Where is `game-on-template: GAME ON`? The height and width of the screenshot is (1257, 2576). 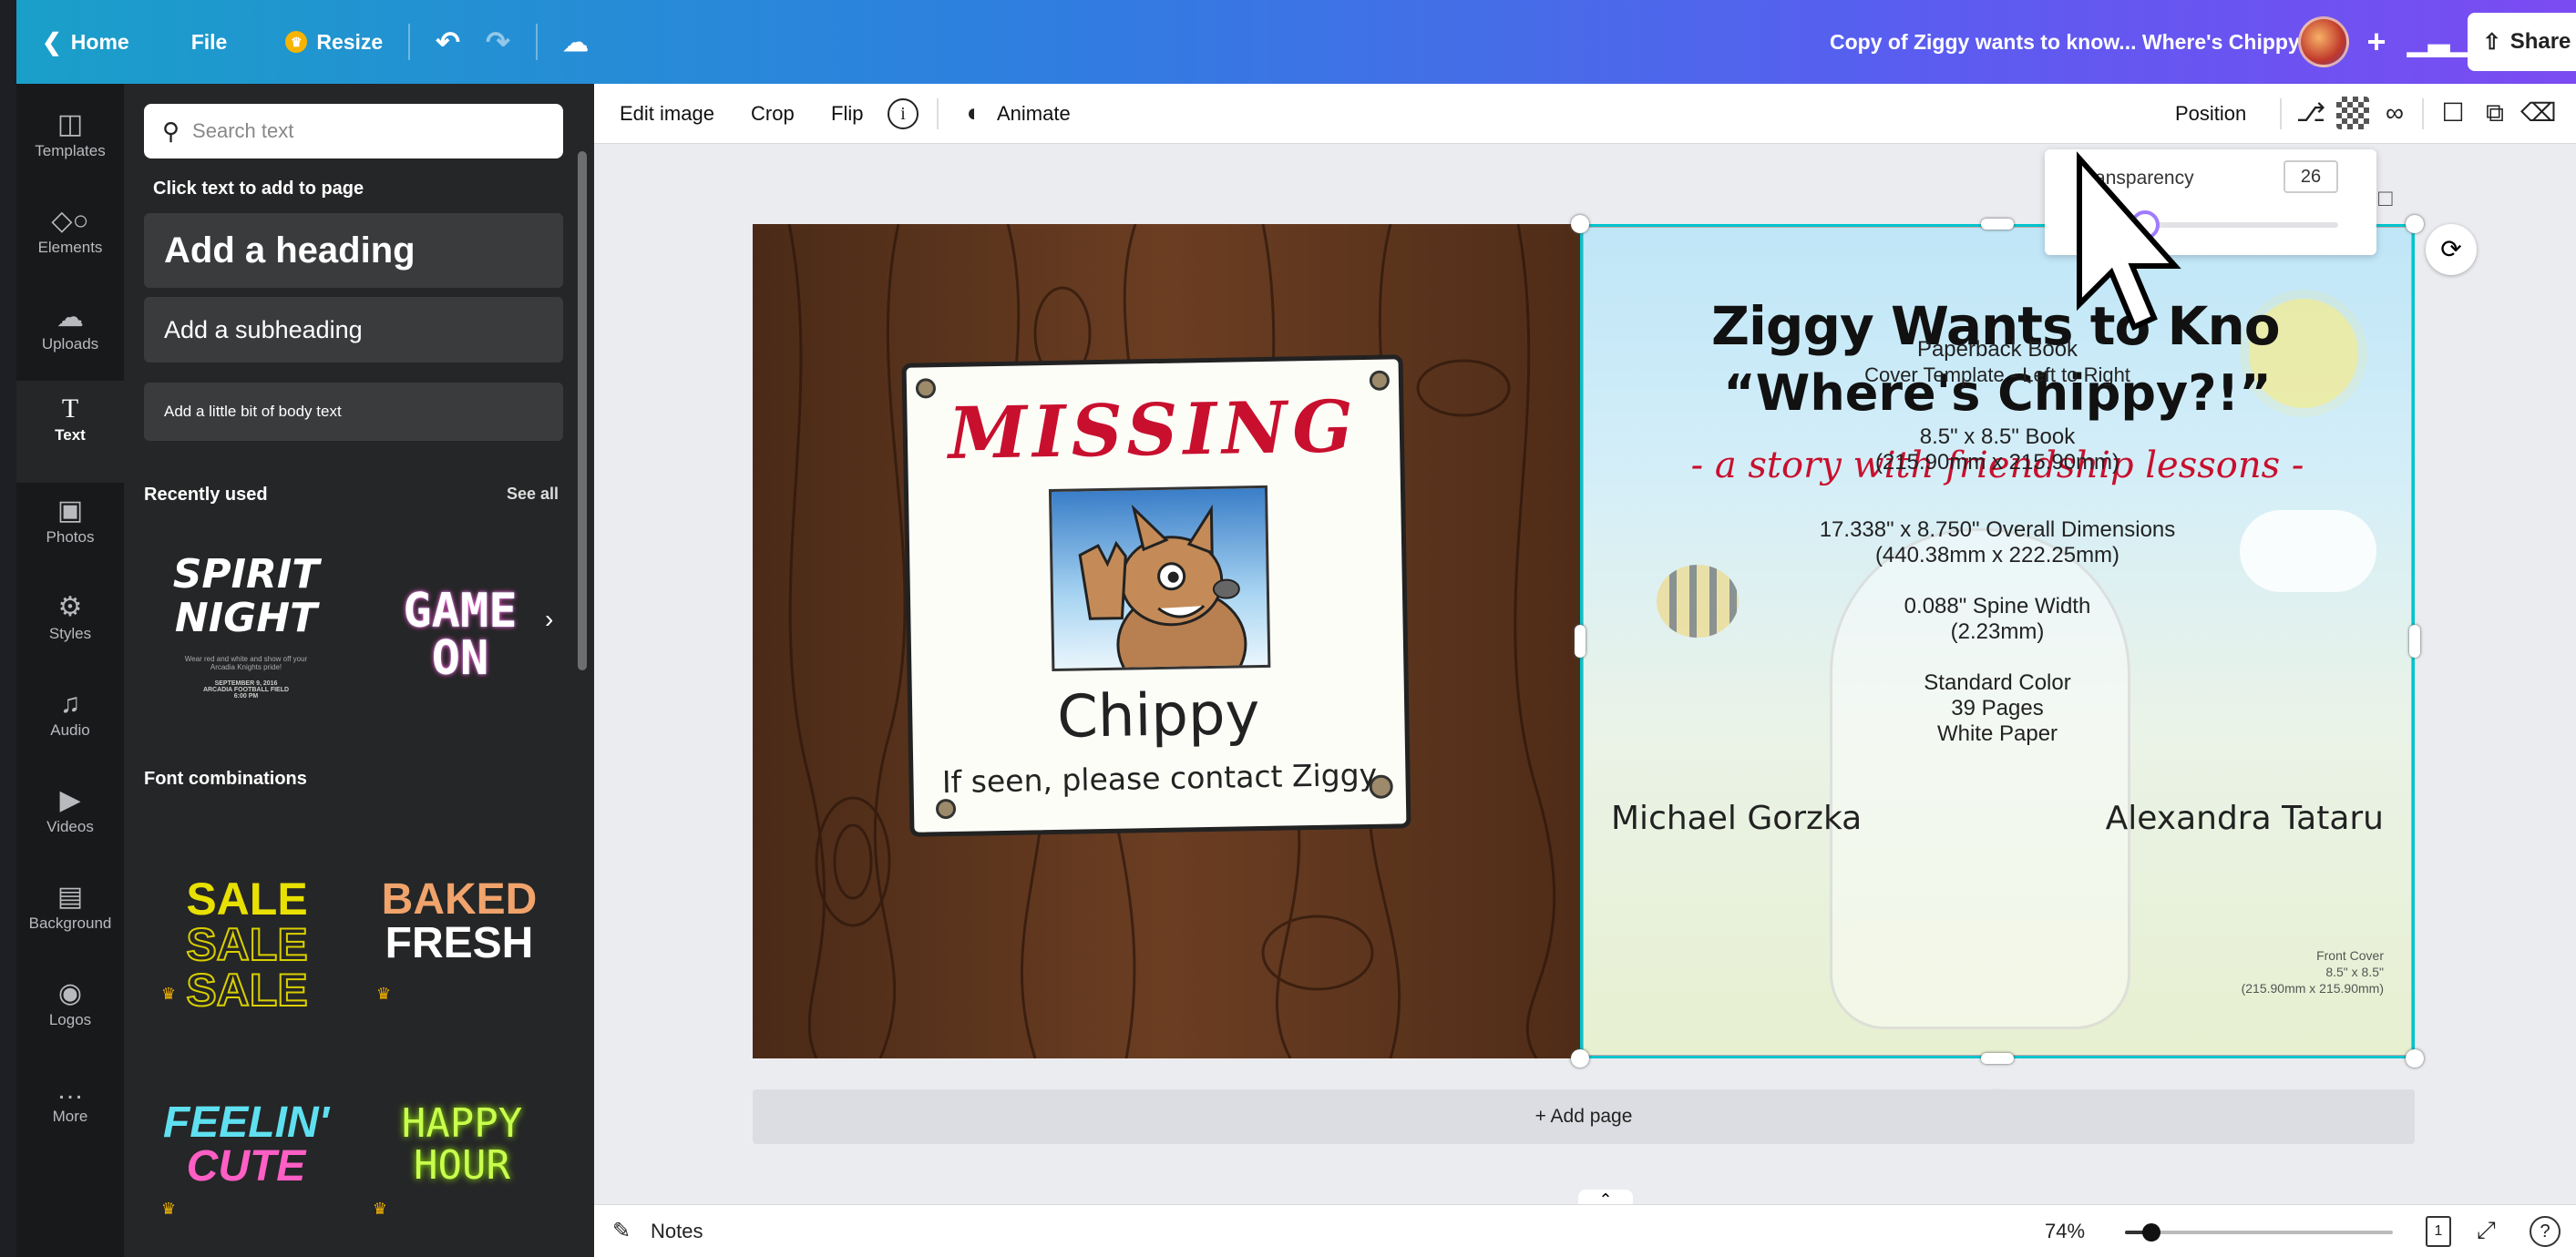
game-on-template: GAME ON is located at coordinates (461, 635).